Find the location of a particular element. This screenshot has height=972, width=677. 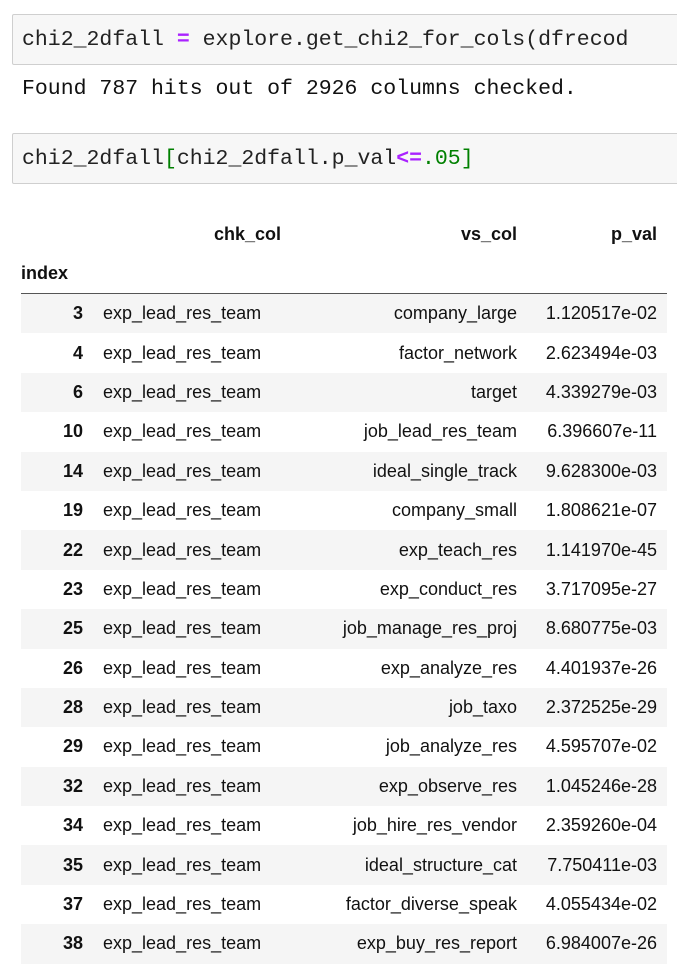

table-header-row: chk_col vs_col p_val is located at coordinates (344, 234).